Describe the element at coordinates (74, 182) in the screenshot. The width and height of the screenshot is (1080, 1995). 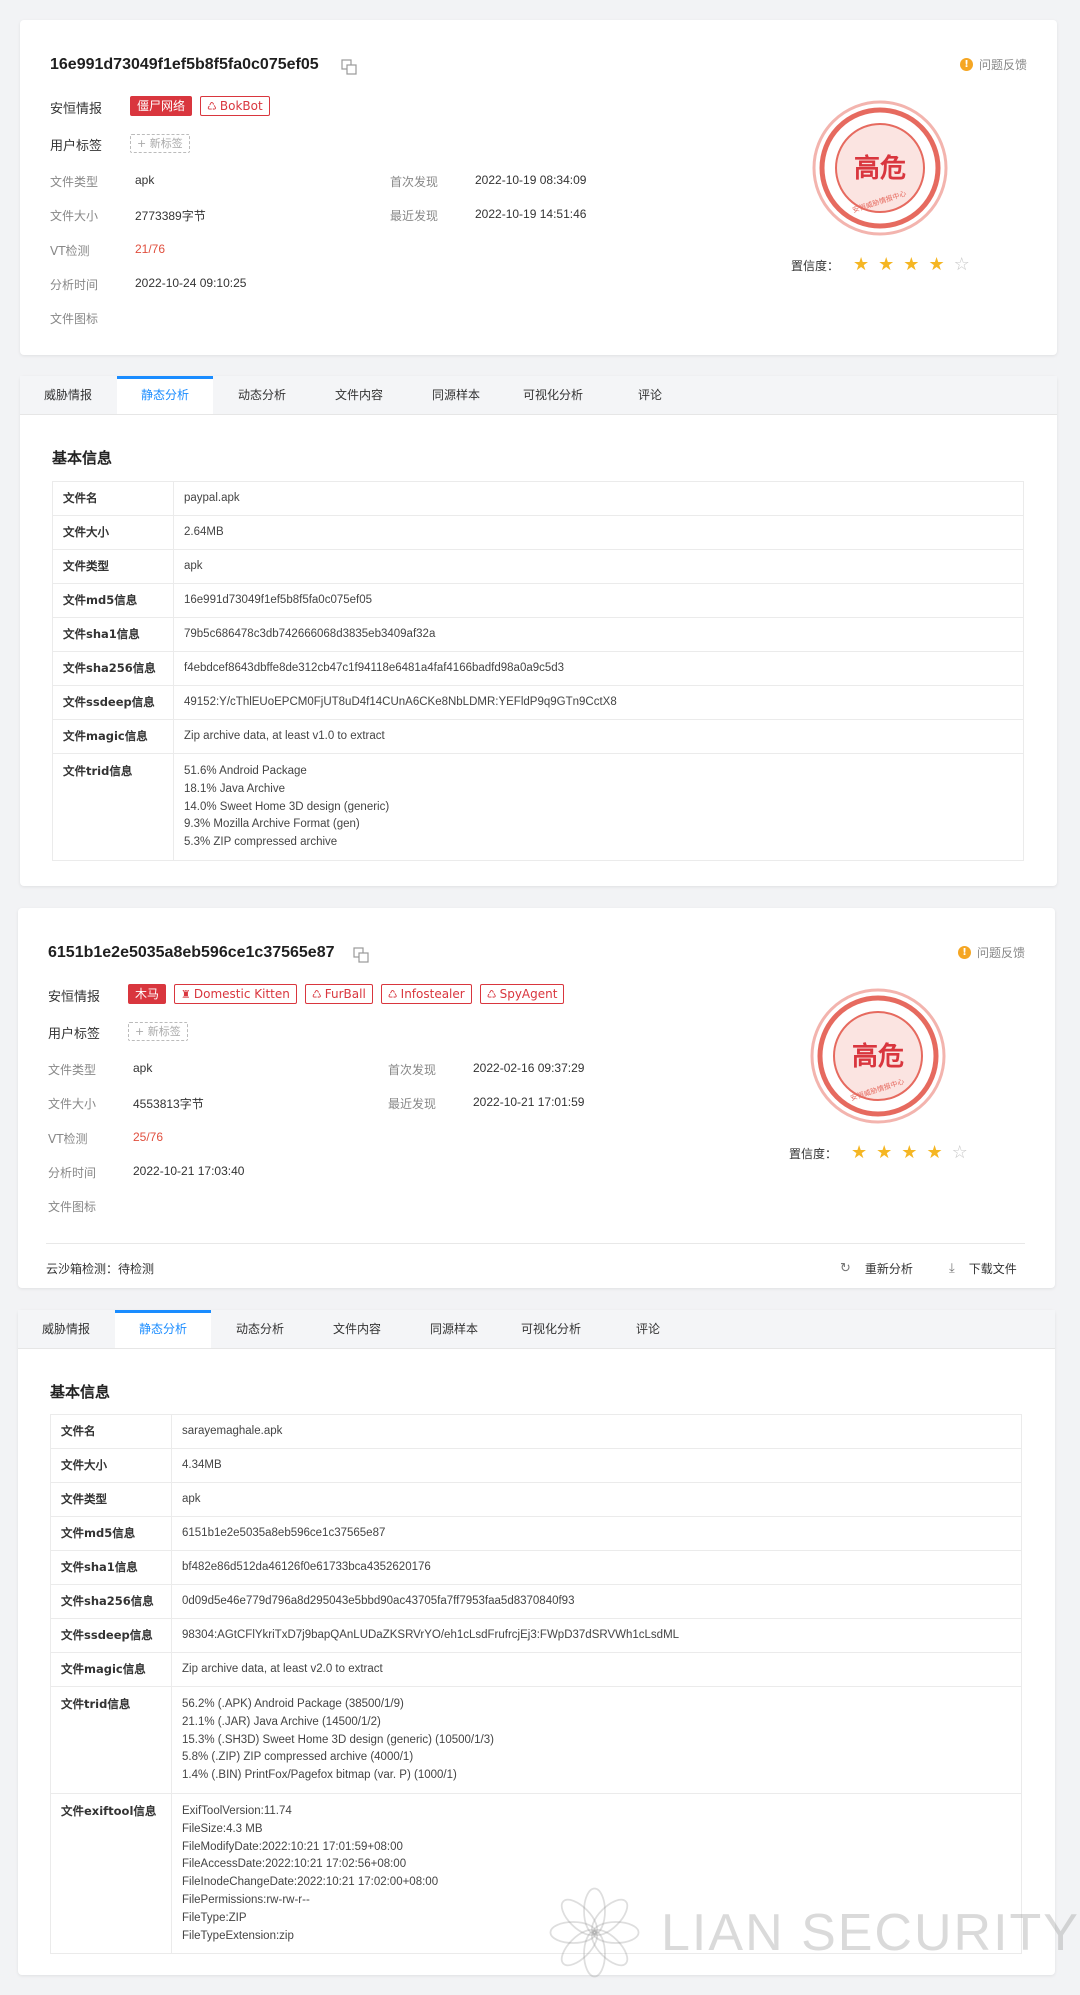
I see `file-type-label: 文件类型` at that location.